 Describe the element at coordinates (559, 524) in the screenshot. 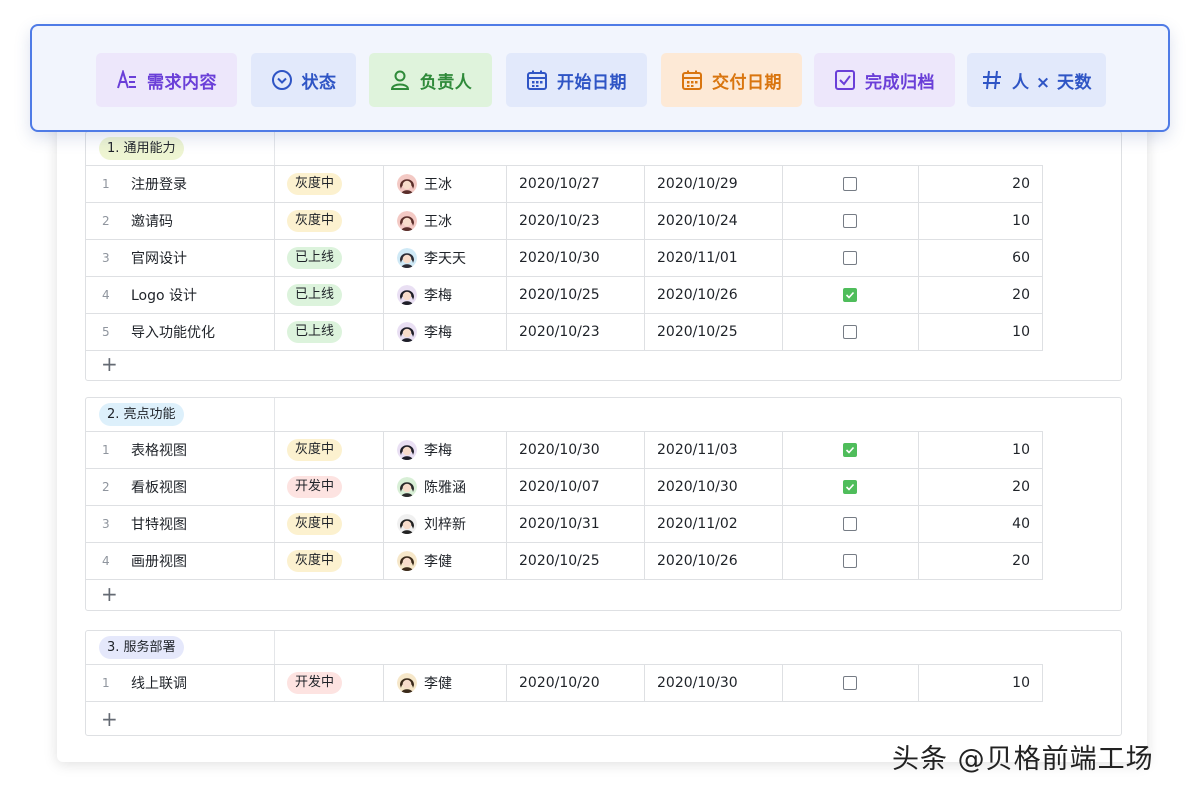

I see `start-date-cell: 2020/10/31` at that location.